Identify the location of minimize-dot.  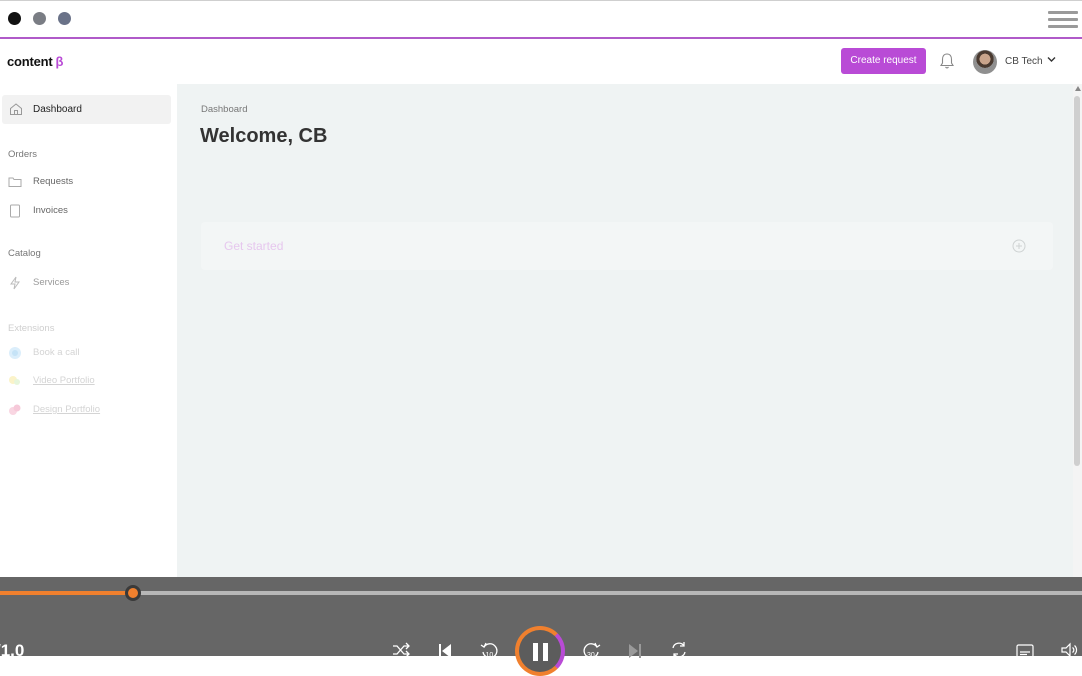
(39, 18).